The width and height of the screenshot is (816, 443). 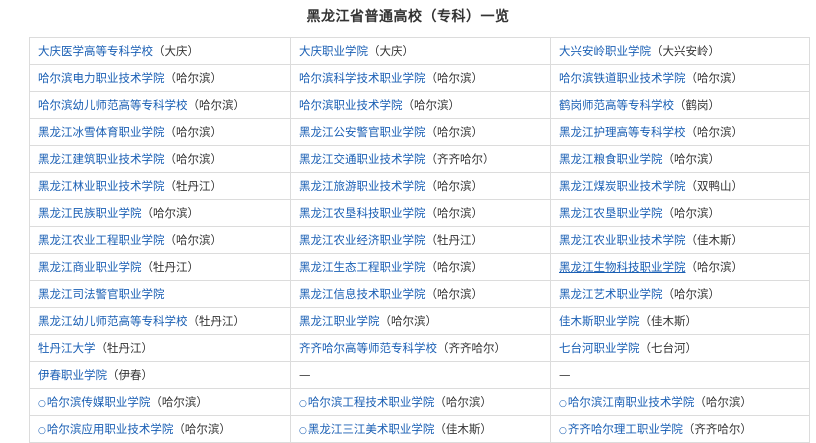 What do you see at coordinates (599, 348) in the screenshot?
I see `school-link: 七台河职业学院` at bounding box center [599, 348].